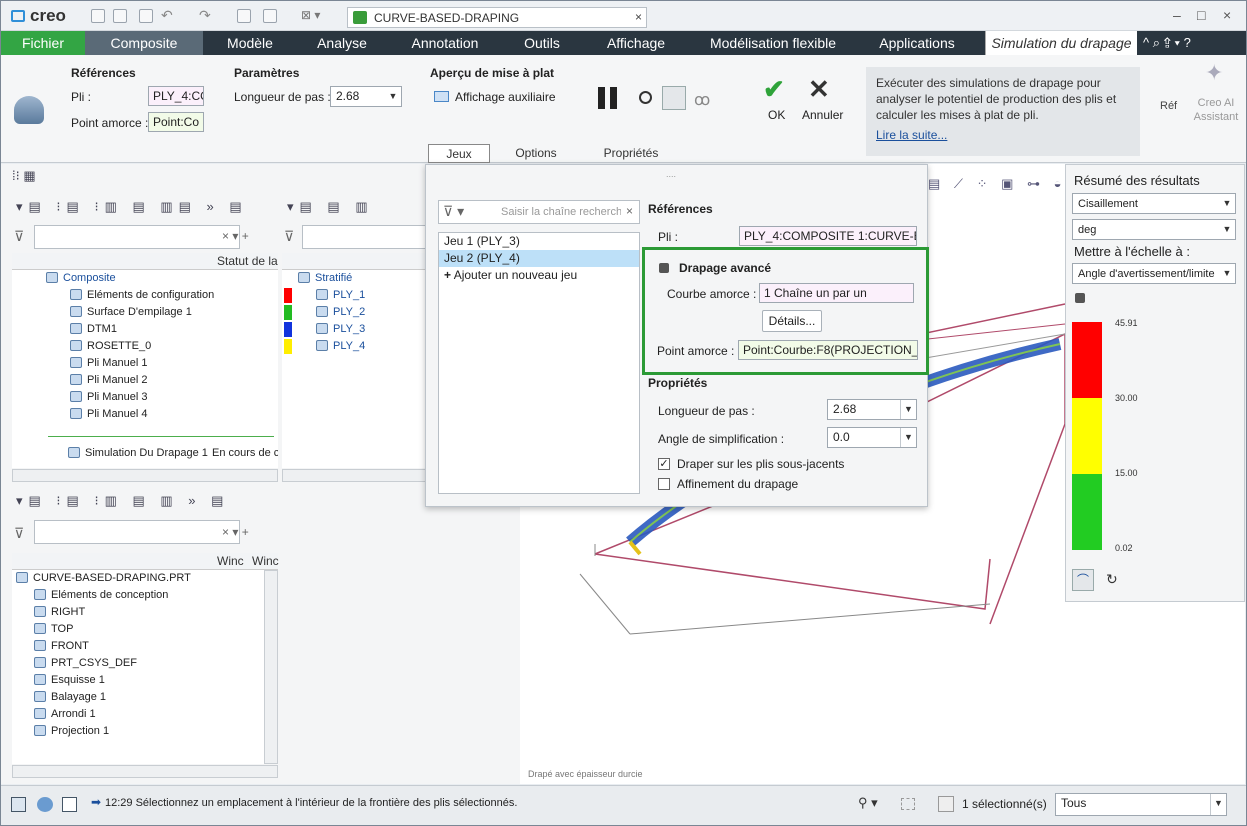  I want to click on angle-combo: 0.0 ▼, so click(872, 437).